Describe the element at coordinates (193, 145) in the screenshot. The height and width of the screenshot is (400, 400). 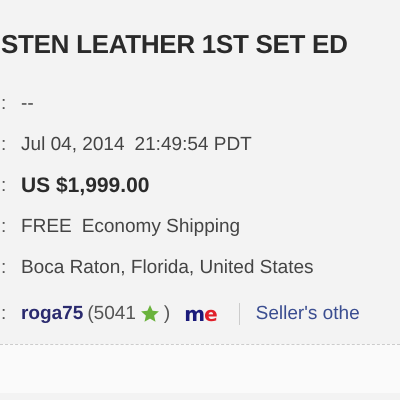
I see `end-time: 21:49:54 PDT` at that location.